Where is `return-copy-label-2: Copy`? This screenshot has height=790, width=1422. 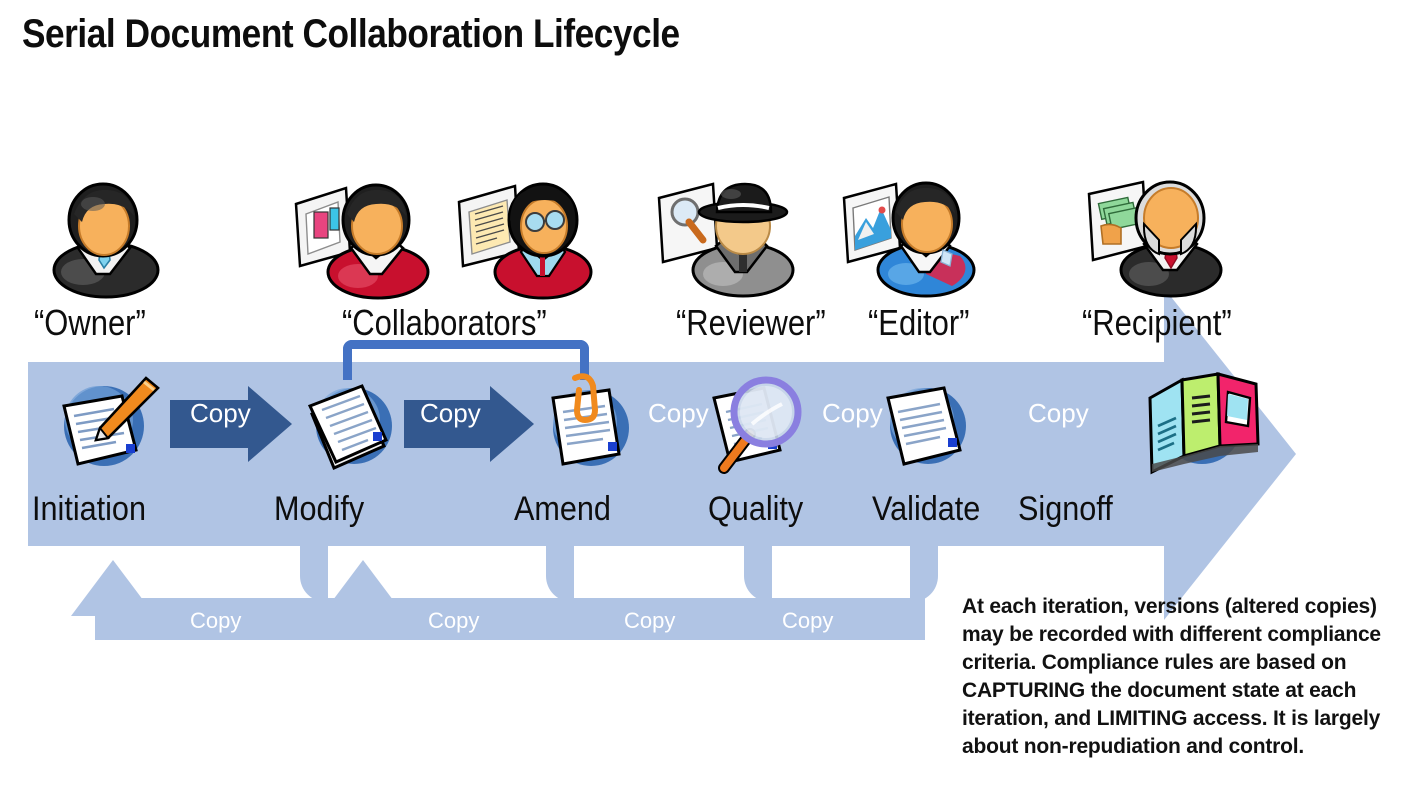 return-copy-label-2: Copy is located at coordinates (454, 620).